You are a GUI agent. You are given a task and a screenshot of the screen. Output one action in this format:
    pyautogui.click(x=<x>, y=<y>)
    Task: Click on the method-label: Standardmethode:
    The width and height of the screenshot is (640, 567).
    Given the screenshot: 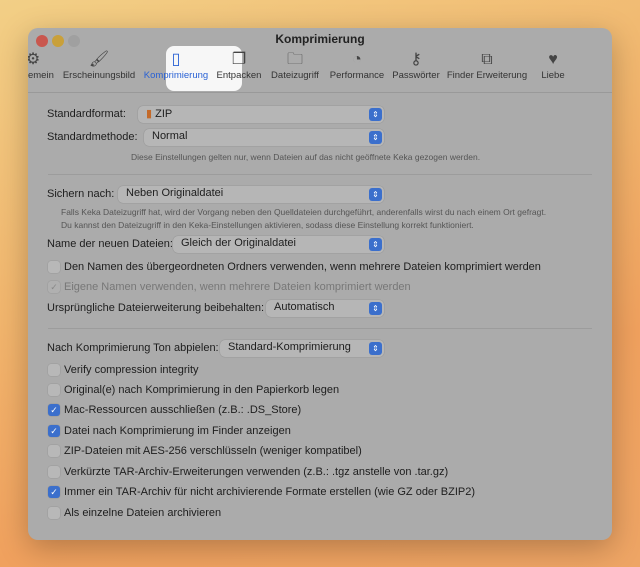 What is the action you would take?
    pyautogui.click(x=92, y=137)
    